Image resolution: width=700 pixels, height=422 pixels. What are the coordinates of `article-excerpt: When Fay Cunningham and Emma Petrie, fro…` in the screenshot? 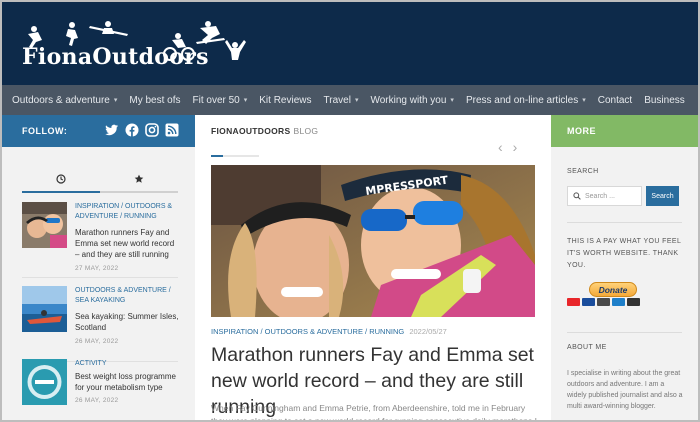 It's located at (374, 412).